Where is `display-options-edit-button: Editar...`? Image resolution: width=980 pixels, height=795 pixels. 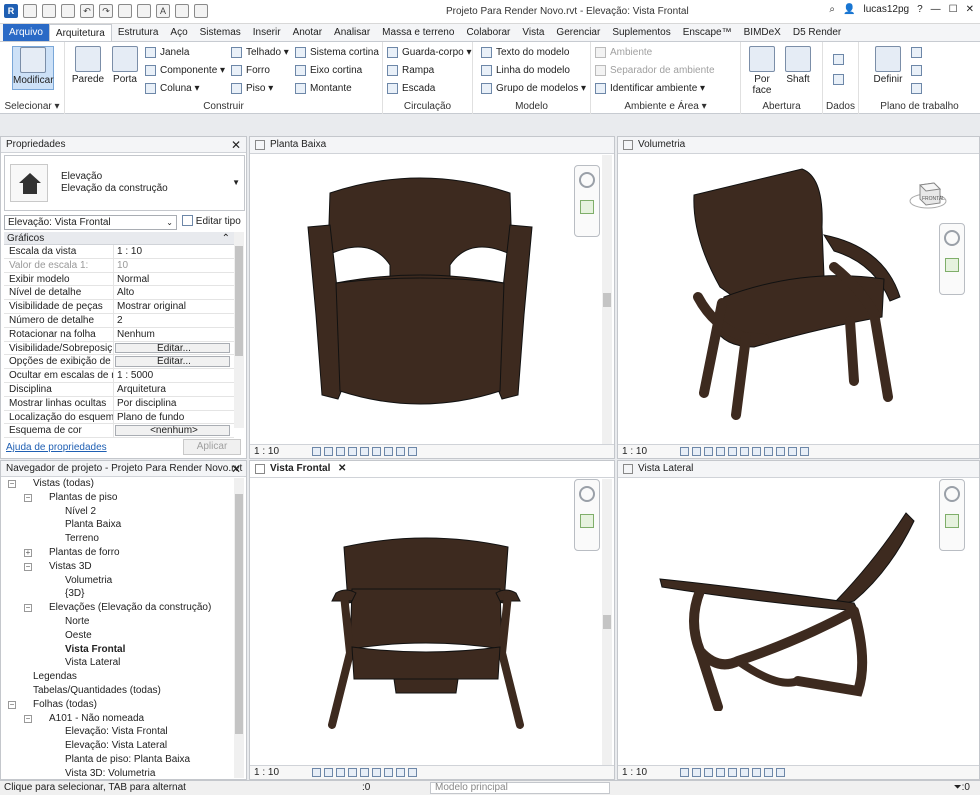
display-options-edit-button: Editar... is located at coordinates (172, 362).